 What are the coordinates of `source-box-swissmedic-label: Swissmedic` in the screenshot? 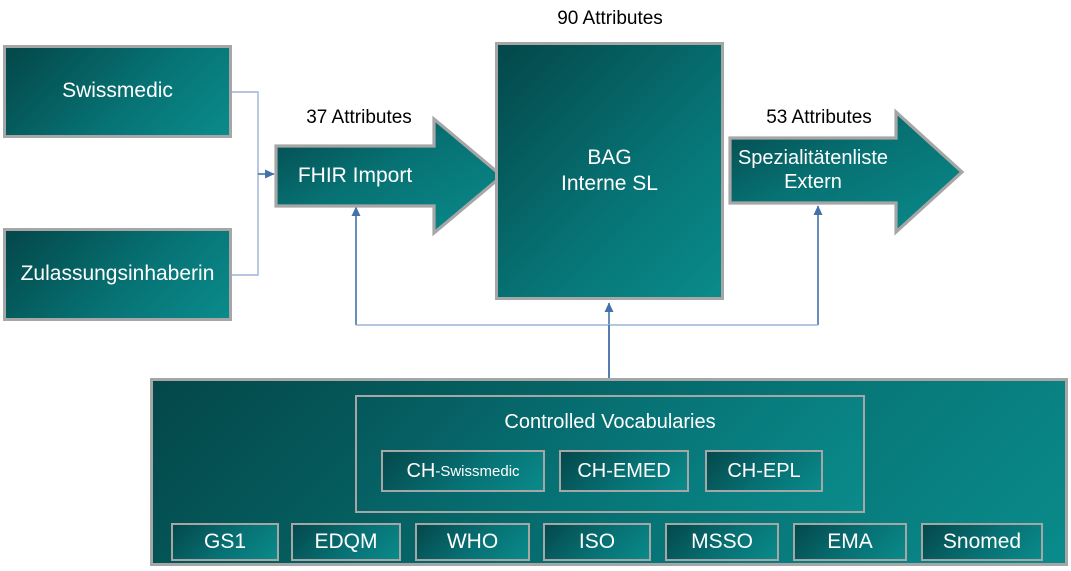 It's located at (117, 91).